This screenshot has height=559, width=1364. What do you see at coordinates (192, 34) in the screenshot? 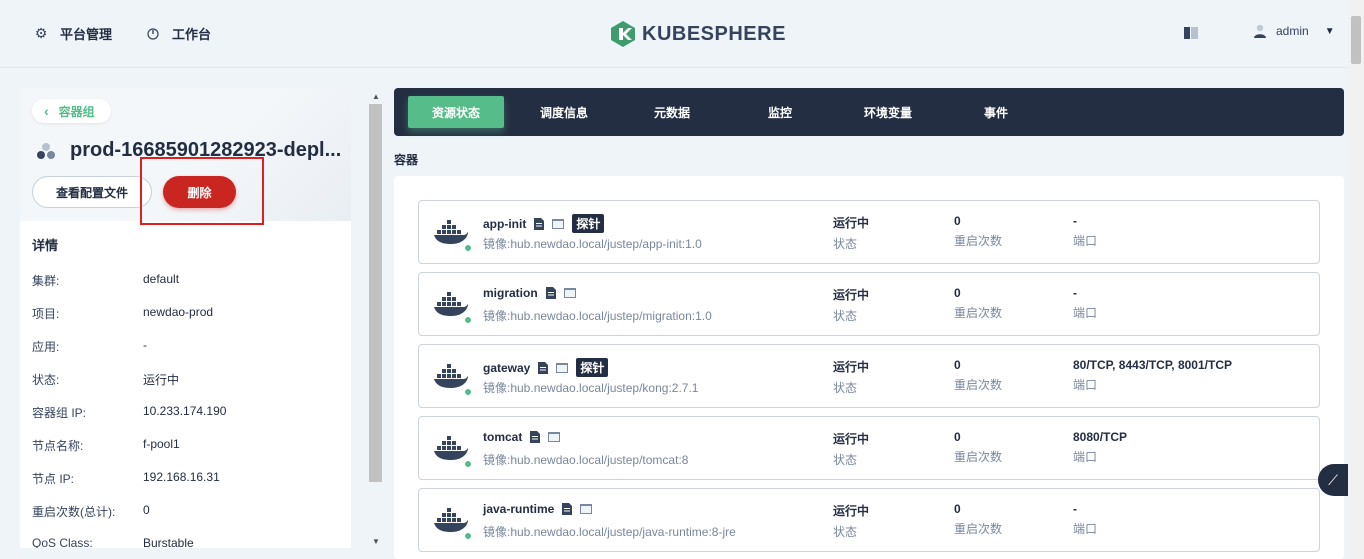
I see `nav-workbench-label: 工作台` at bounding box center [192, 34].